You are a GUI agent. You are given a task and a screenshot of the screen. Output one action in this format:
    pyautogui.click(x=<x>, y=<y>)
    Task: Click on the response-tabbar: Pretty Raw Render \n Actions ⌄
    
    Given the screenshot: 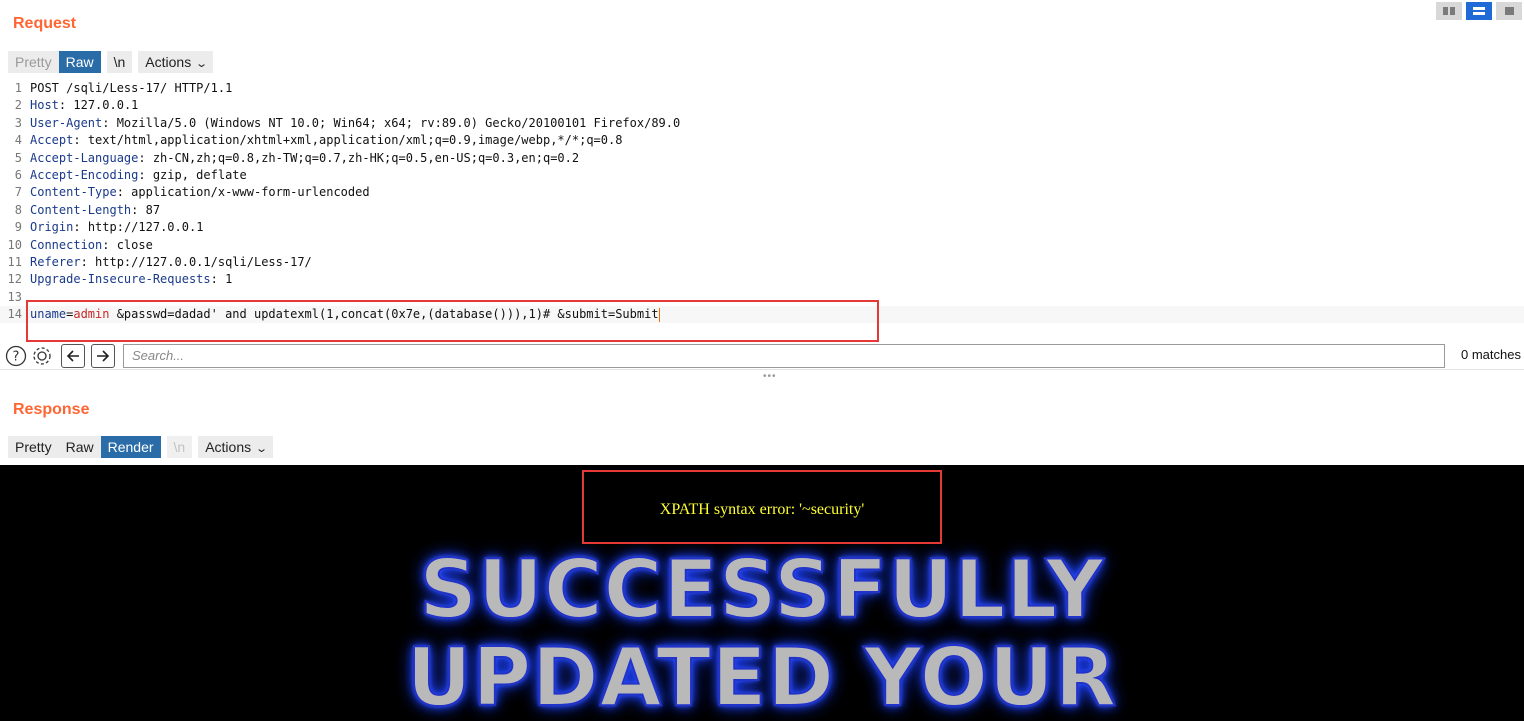 What is the action you would take?
    pyautogui.click(x=141, y=447)
    